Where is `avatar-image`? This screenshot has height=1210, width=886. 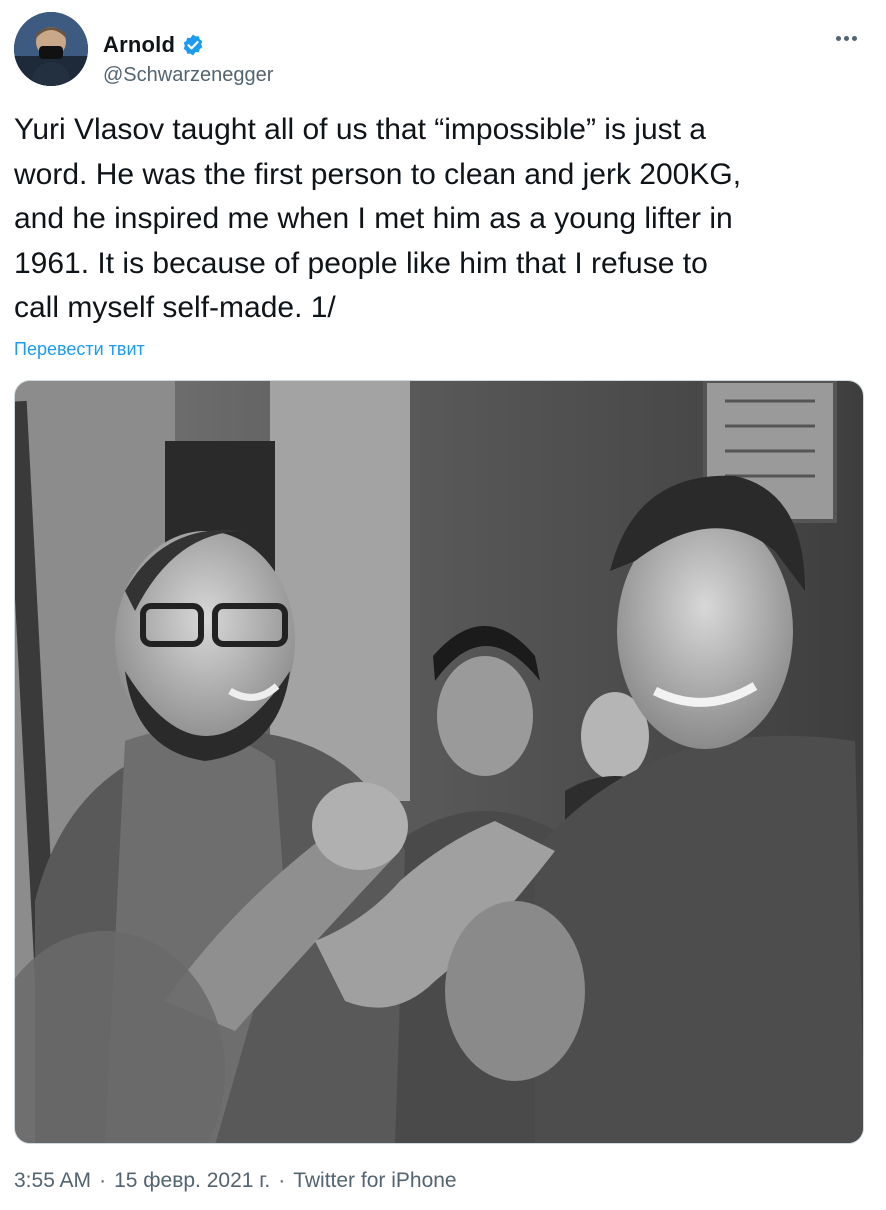 avatar-image is located at coordinates (51, 49).